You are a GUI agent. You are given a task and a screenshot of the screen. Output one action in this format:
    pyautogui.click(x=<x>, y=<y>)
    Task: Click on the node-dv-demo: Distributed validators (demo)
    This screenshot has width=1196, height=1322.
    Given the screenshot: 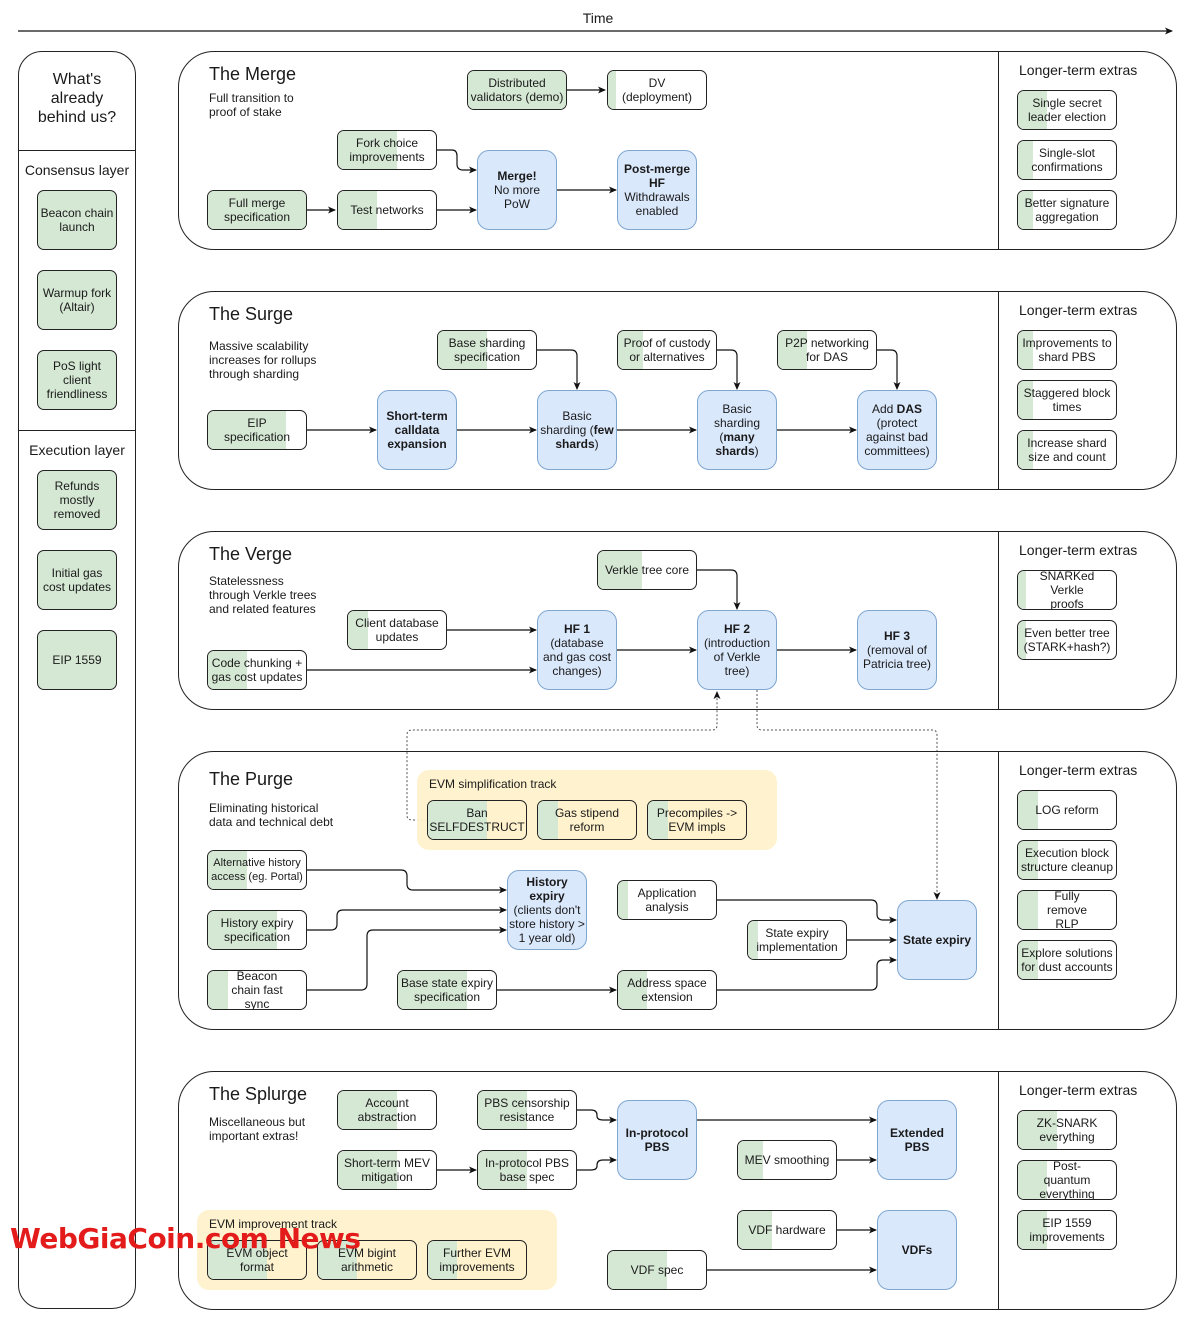 What is the action you would take?
    pyautogui.click(x=517, y=90)
    